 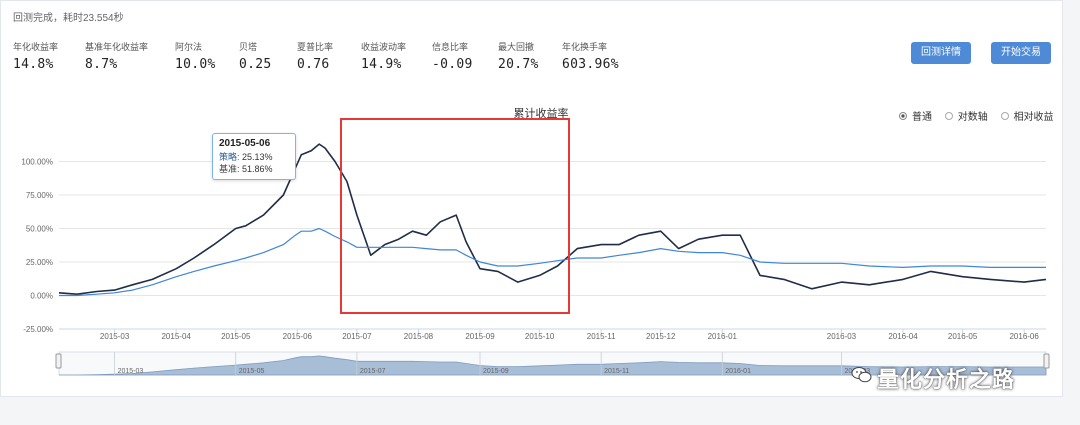 What do you see at coordinates (946, 379) in the screenshot?
I see `watermark-text: 量化分析之路` at bounding box center [946, 379].